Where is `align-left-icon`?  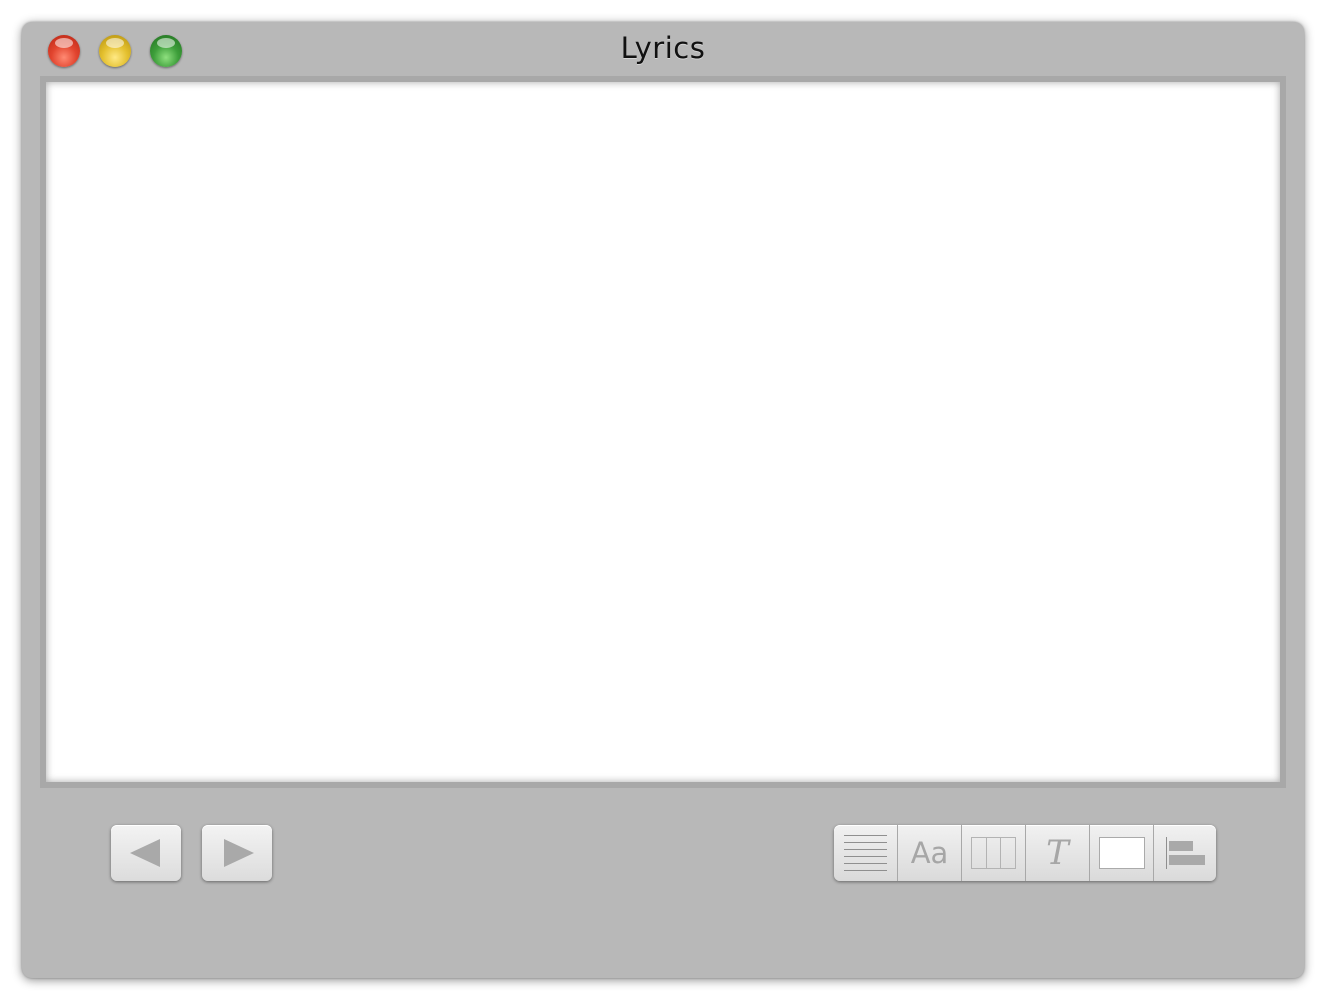
align-left-icon is located at coordinates (1186, 853).